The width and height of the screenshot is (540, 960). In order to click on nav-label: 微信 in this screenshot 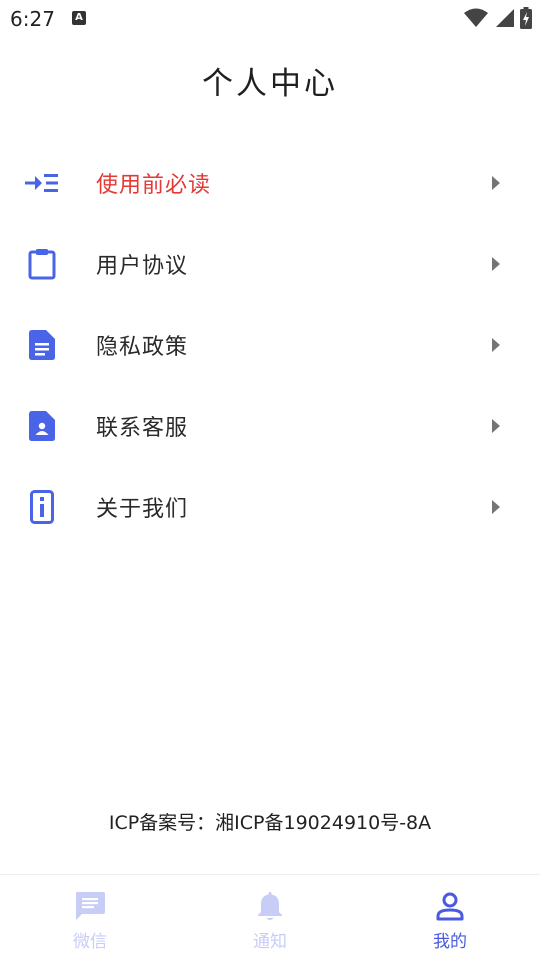, I will do `click(90, 942)`.